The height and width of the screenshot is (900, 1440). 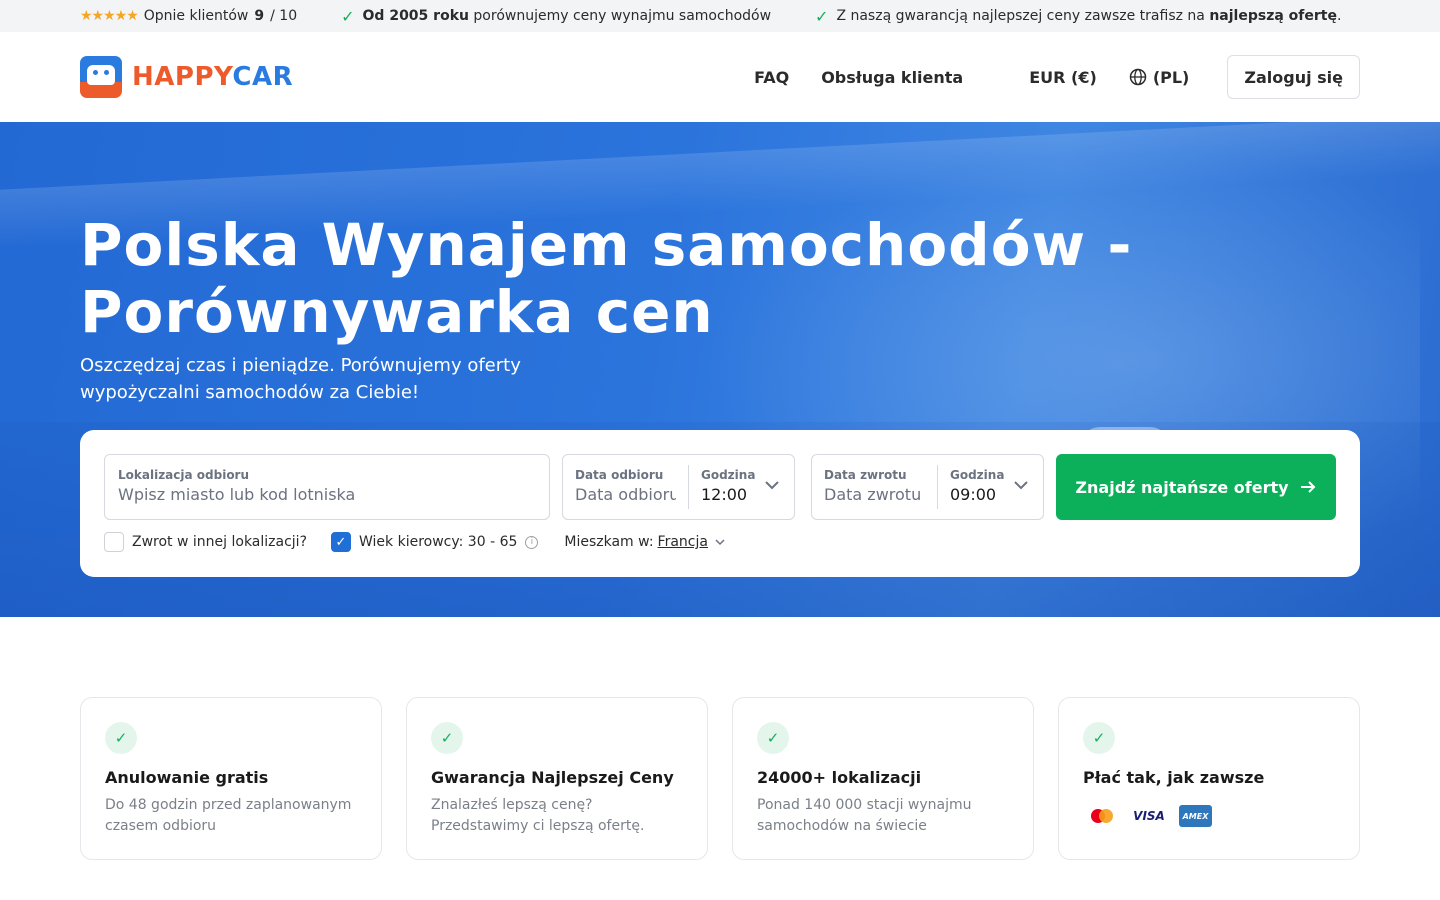 I want to click on mastercard-icon, so click(x=1103, y=816).